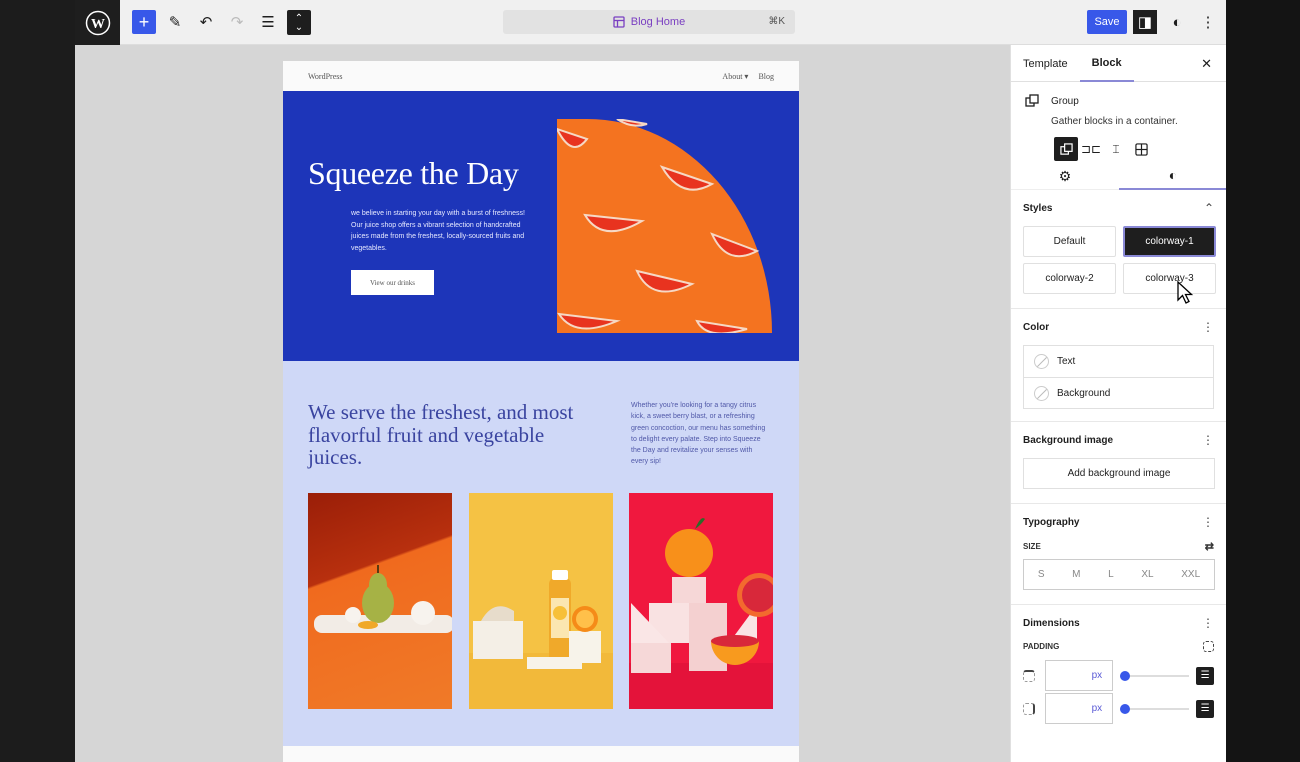  What do you see at coordinates (541, 76) in the screenshot?
I see `site-header: WordPress About ▾ Blog` at bounding box center [541, 76].